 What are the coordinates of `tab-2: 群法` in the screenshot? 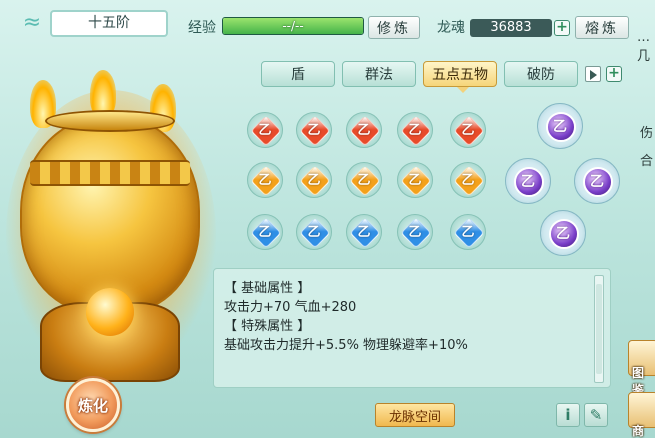 It's located at (379, 74).